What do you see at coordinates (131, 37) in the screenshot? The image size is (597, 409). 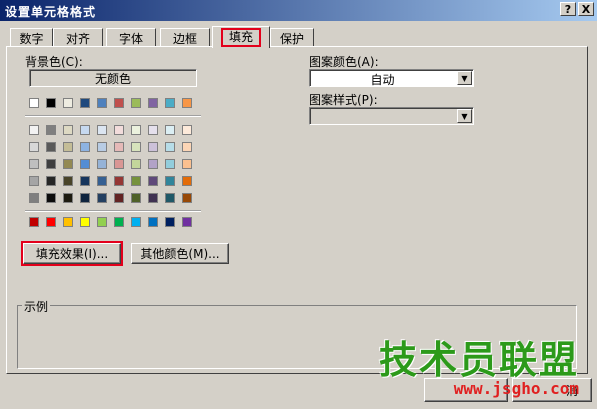 I see `tab-font: 字体` at bounding box center [131, 37].